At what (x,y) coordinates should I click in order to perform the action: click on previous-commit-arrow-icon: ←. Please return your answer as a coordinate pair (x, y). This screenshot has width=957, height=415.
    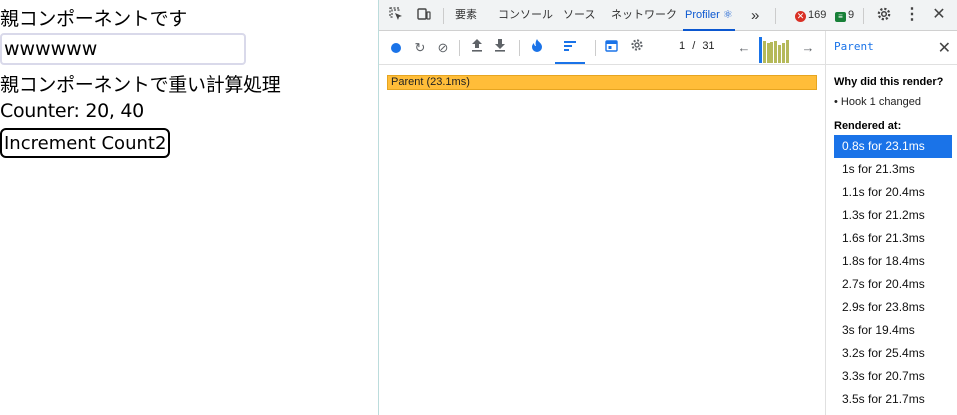
    Looking at the image, I should click on (744, 48).